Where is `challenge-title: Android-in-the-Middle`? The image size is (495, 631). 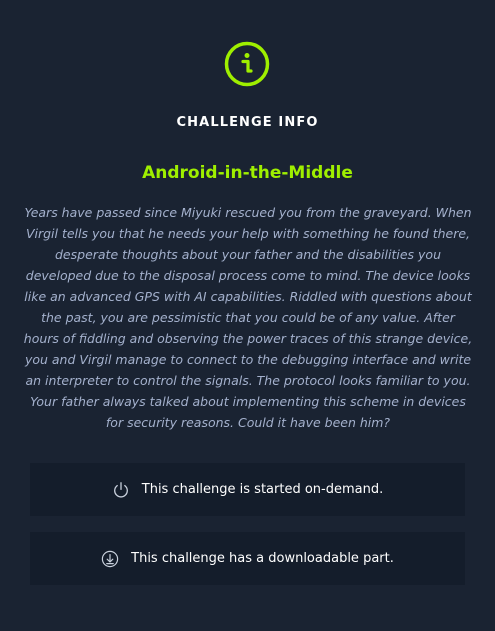
challenge-title: Android-in-the-Middle is located at coordinates (247, 173).